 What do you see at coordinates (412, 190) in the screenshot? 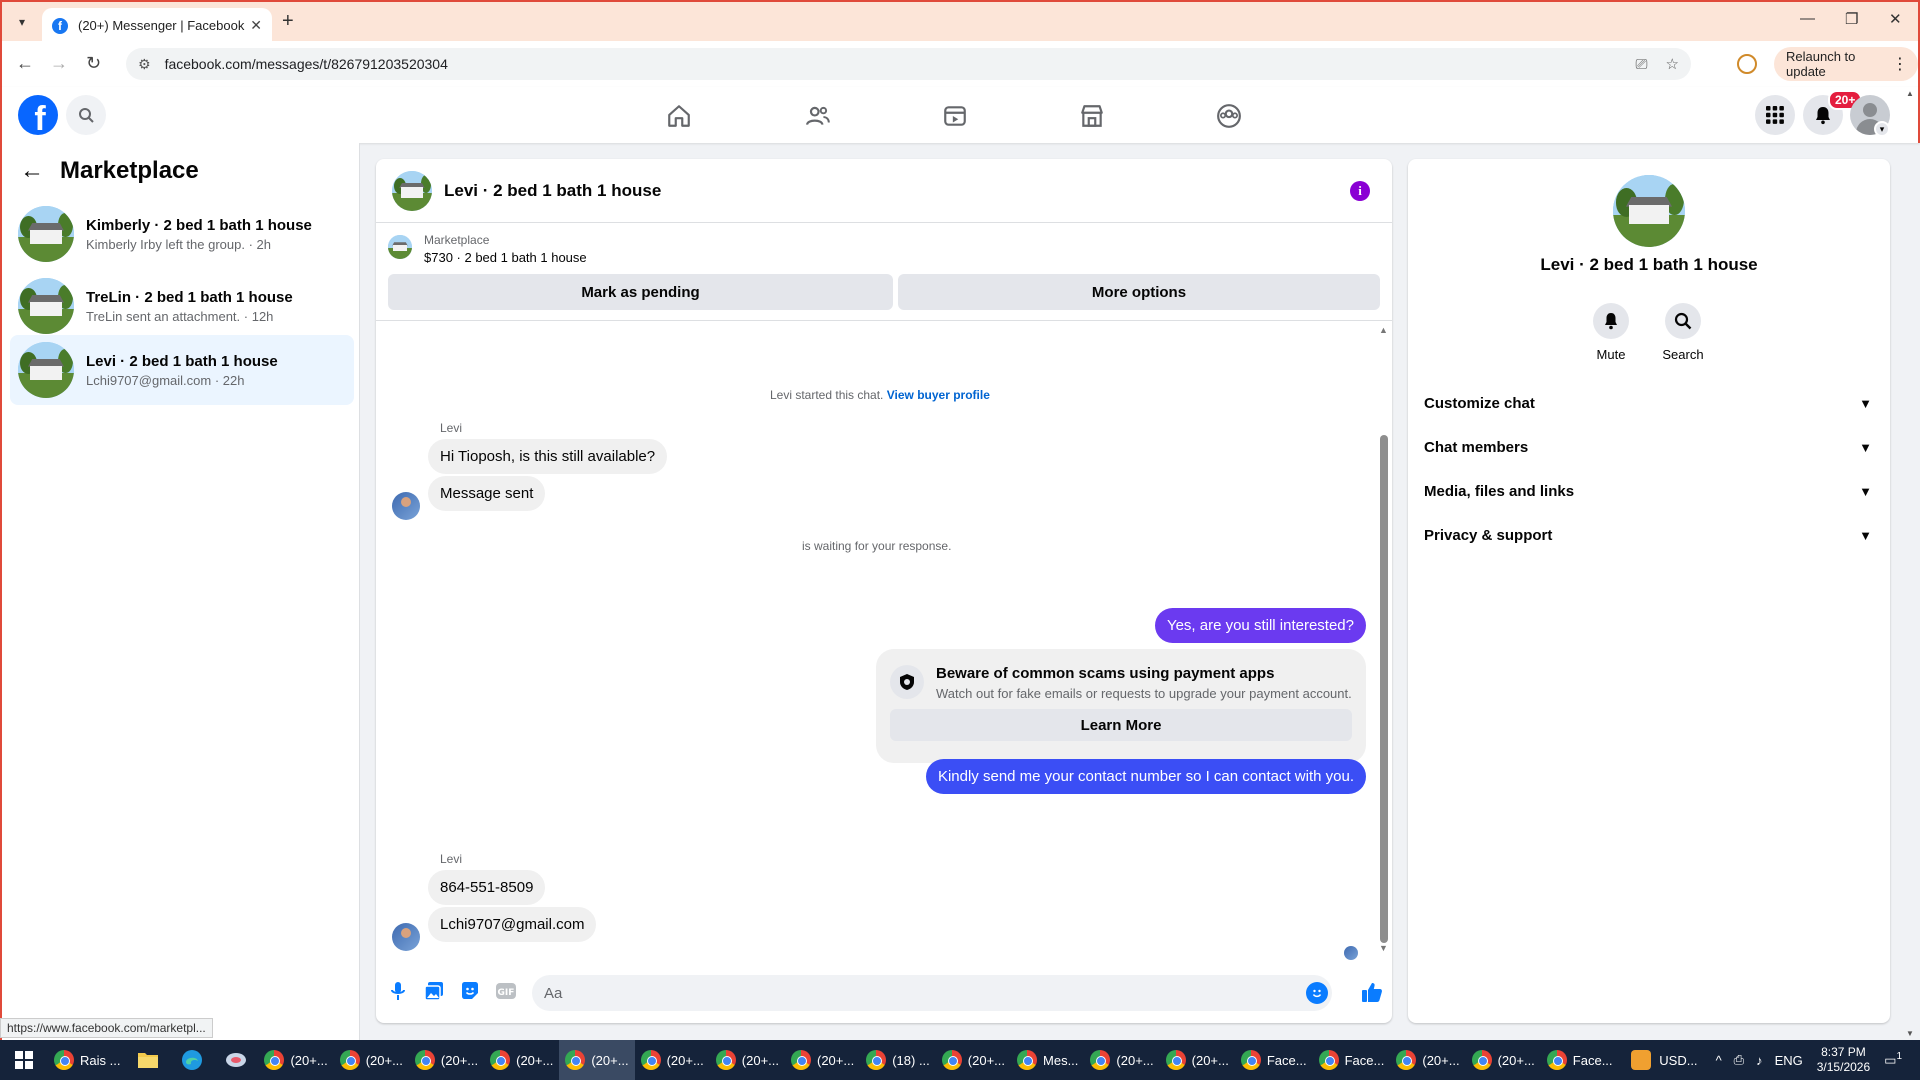
I see `chat-header-thumbnail` at bounding box center [412, 190].